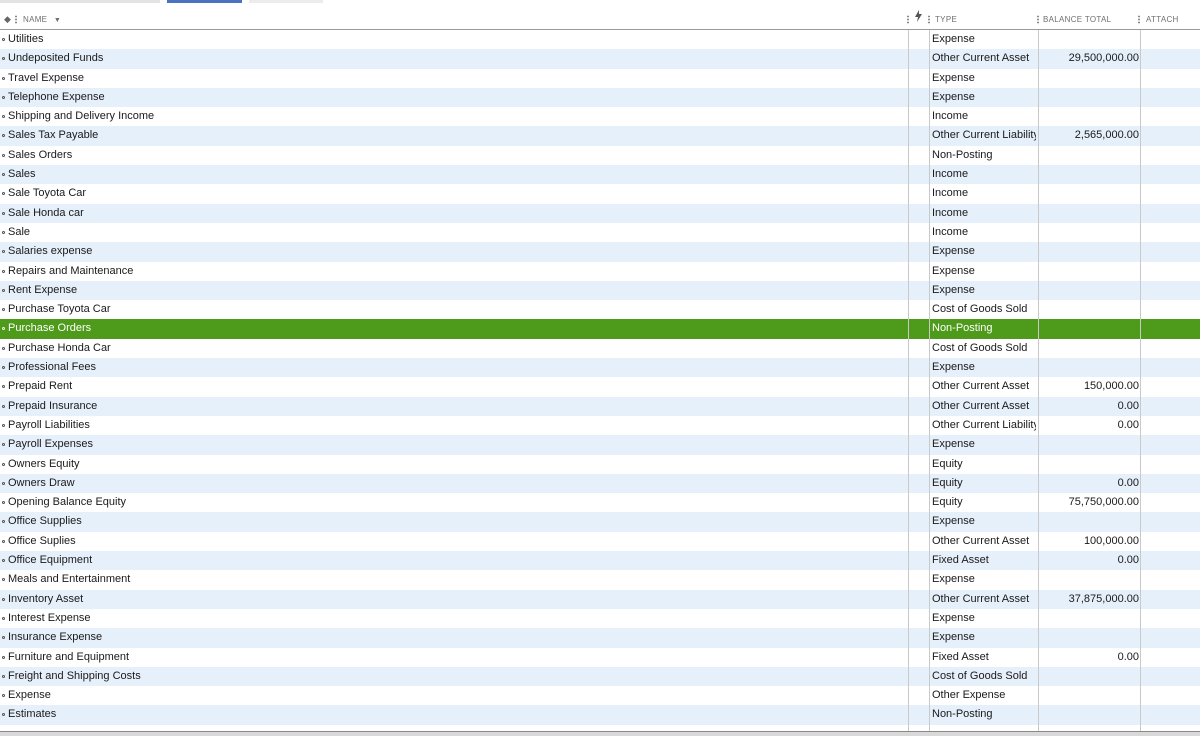 This screenshot has width=1200, height=736. I want to click on table-row: Utilities Expense, so click(600, 39).